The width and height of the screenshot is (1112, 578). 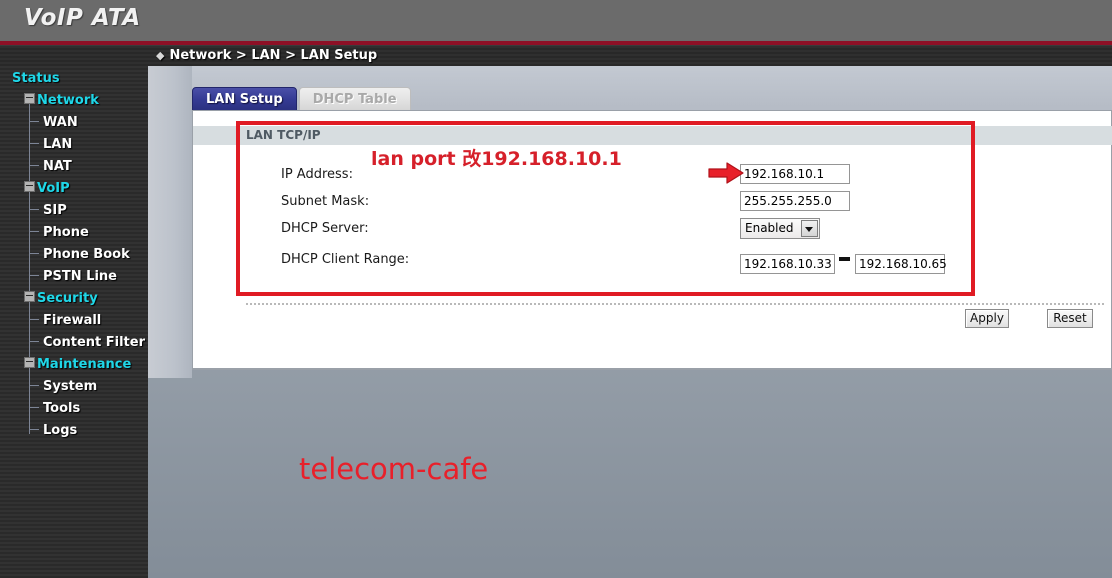 What do you see at coordinates (170, 222) in the screenshot?
I see `panel-left-gutter` at bounding box center [170, 222].